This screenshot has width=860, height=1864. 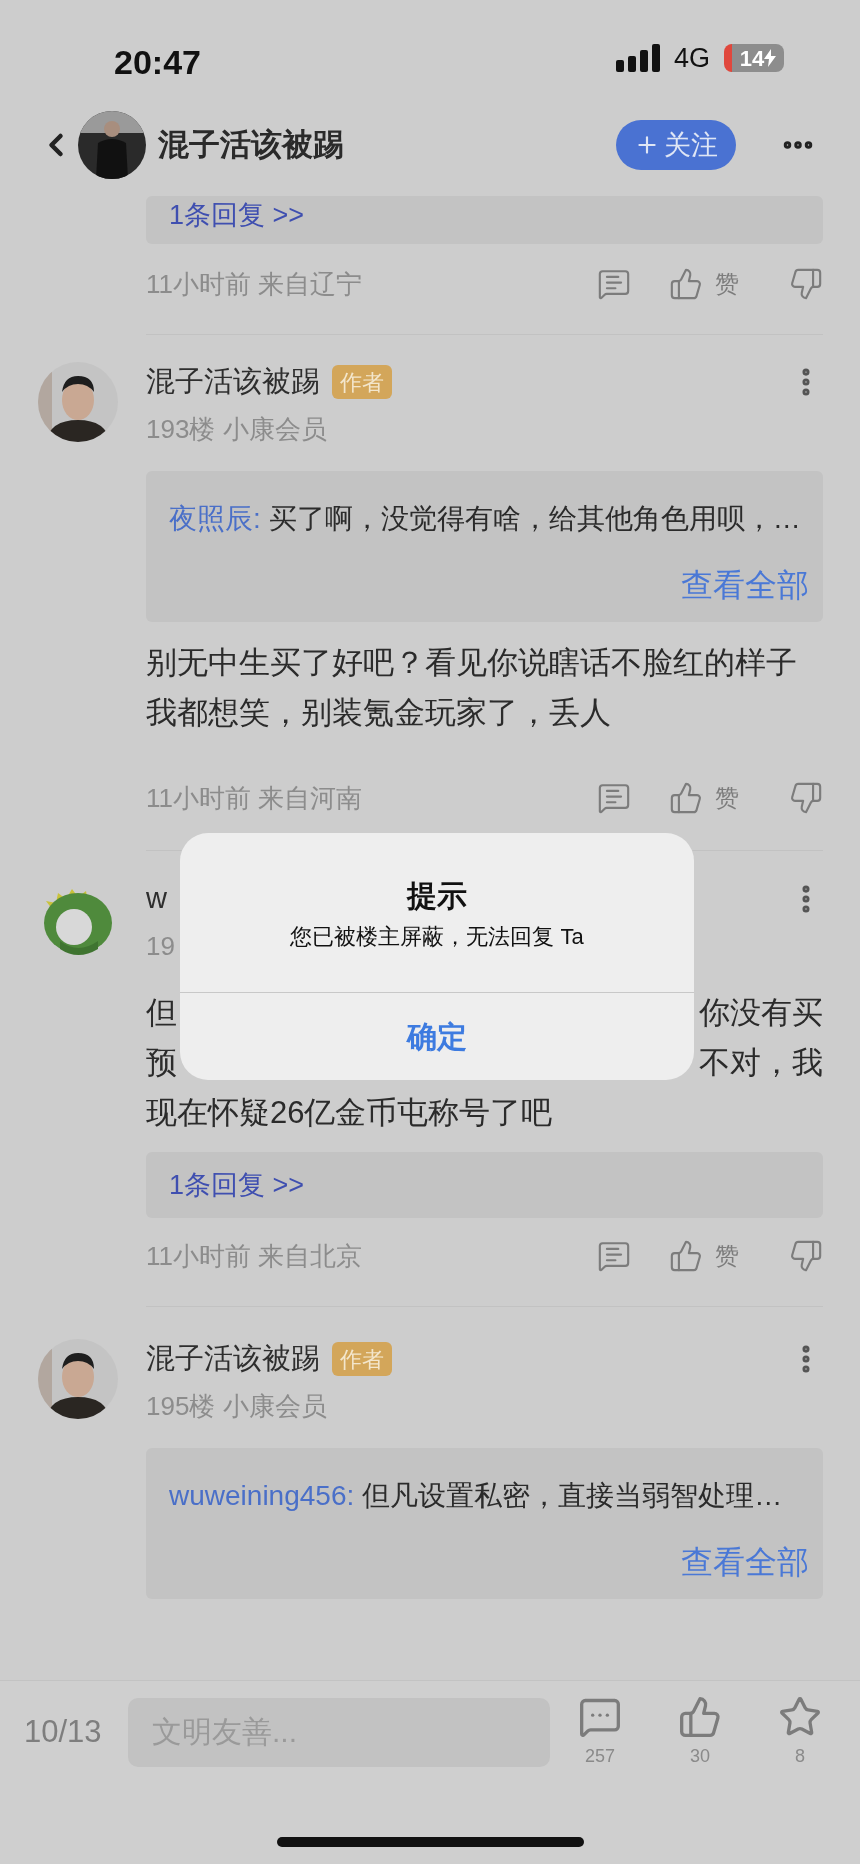 I want to click on quote-box: wuweining456: 但凡设置私密，直接当弱智处理… 查看全部, so click(x=484, y=1523).